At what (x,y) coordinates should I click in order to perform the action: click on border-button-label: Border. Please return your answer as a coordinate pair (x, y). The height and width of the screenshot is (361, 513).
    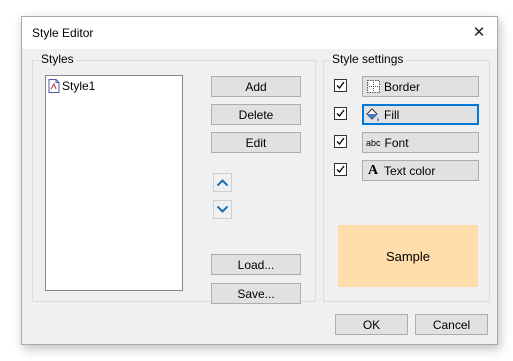
    Looking at the image, I should click on (402, 86).